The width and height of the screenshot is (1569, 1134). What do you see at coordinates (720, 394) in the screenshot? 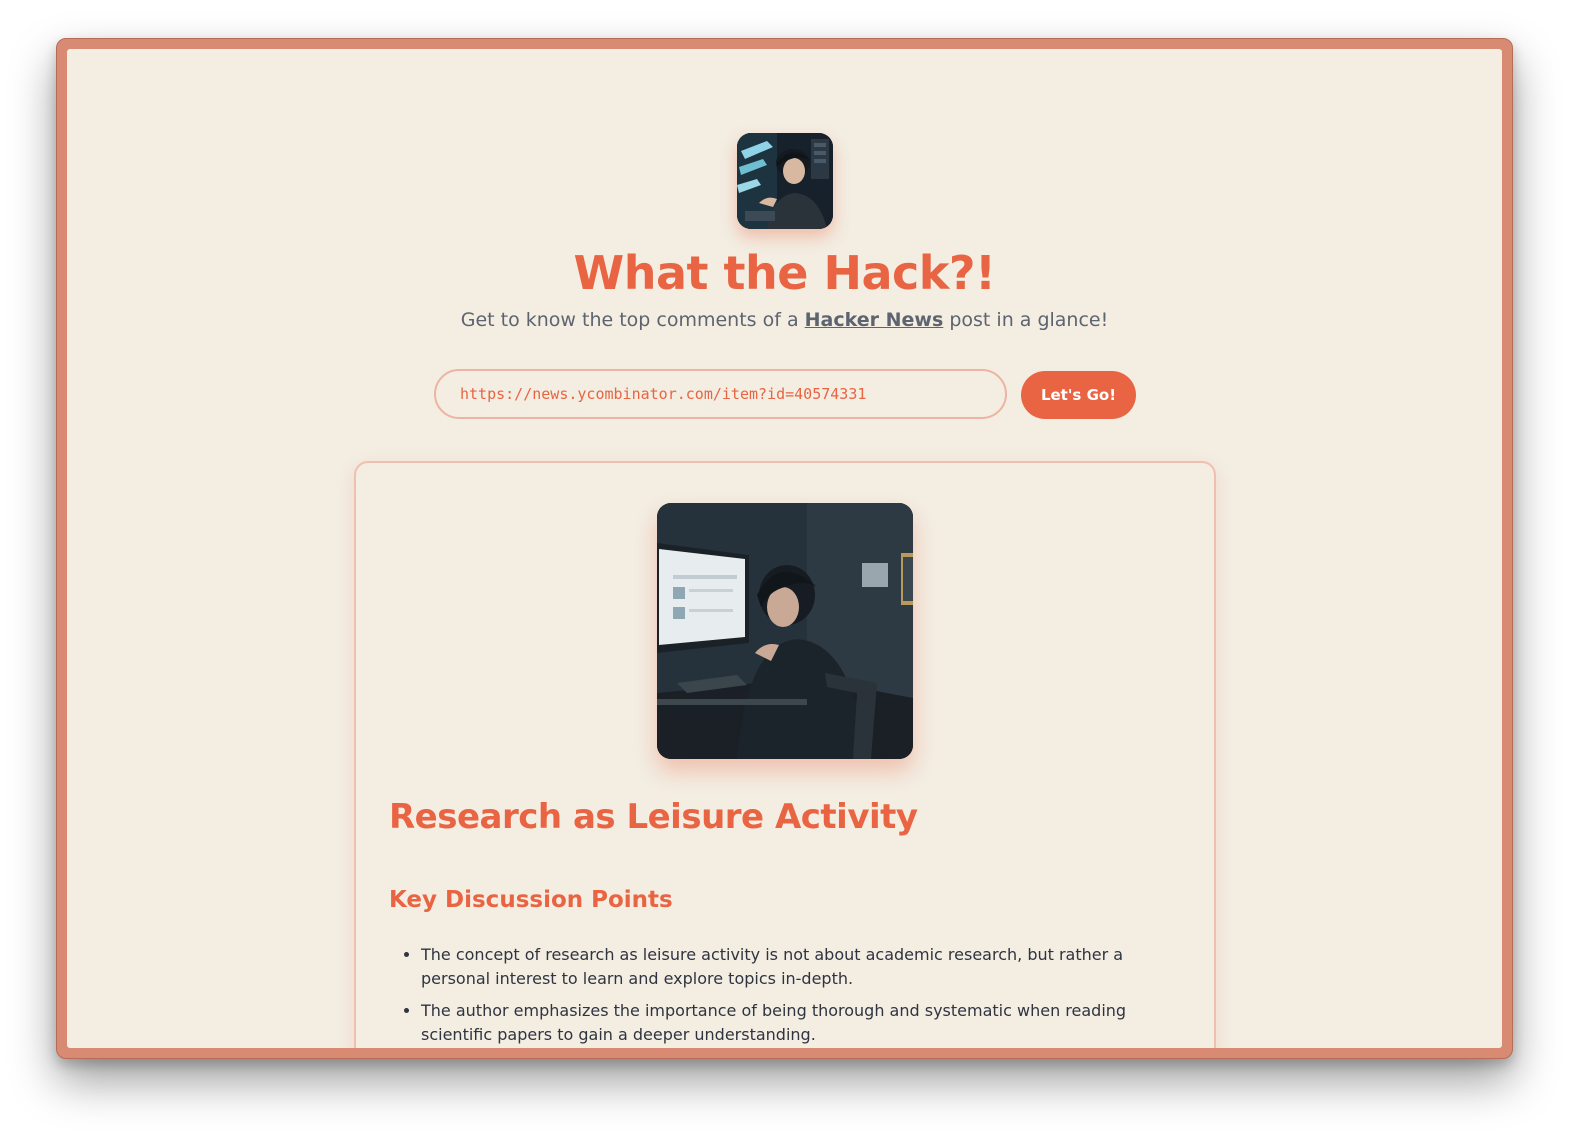
I see `url-input` at bounding box center [720, 394].